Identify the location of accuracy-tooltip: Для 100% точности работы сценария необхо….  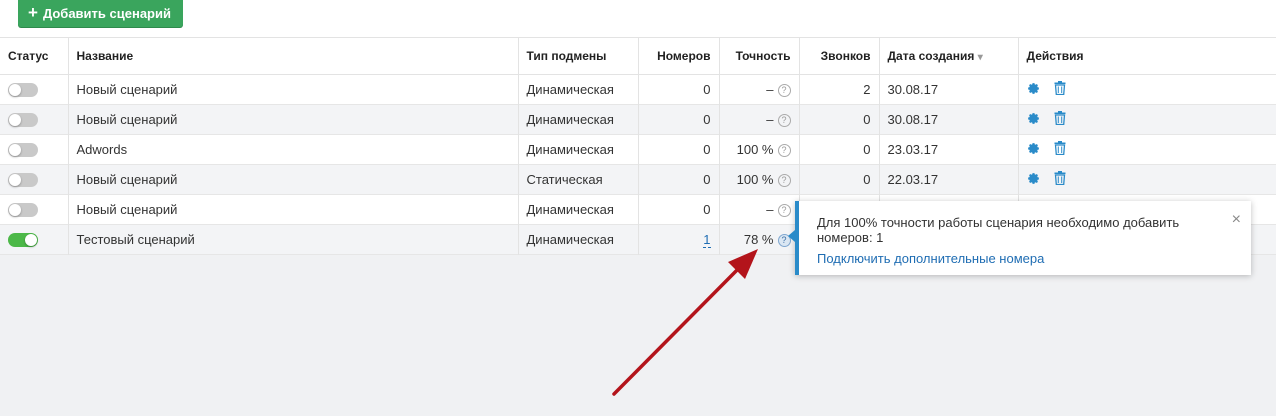
(1019, 238).